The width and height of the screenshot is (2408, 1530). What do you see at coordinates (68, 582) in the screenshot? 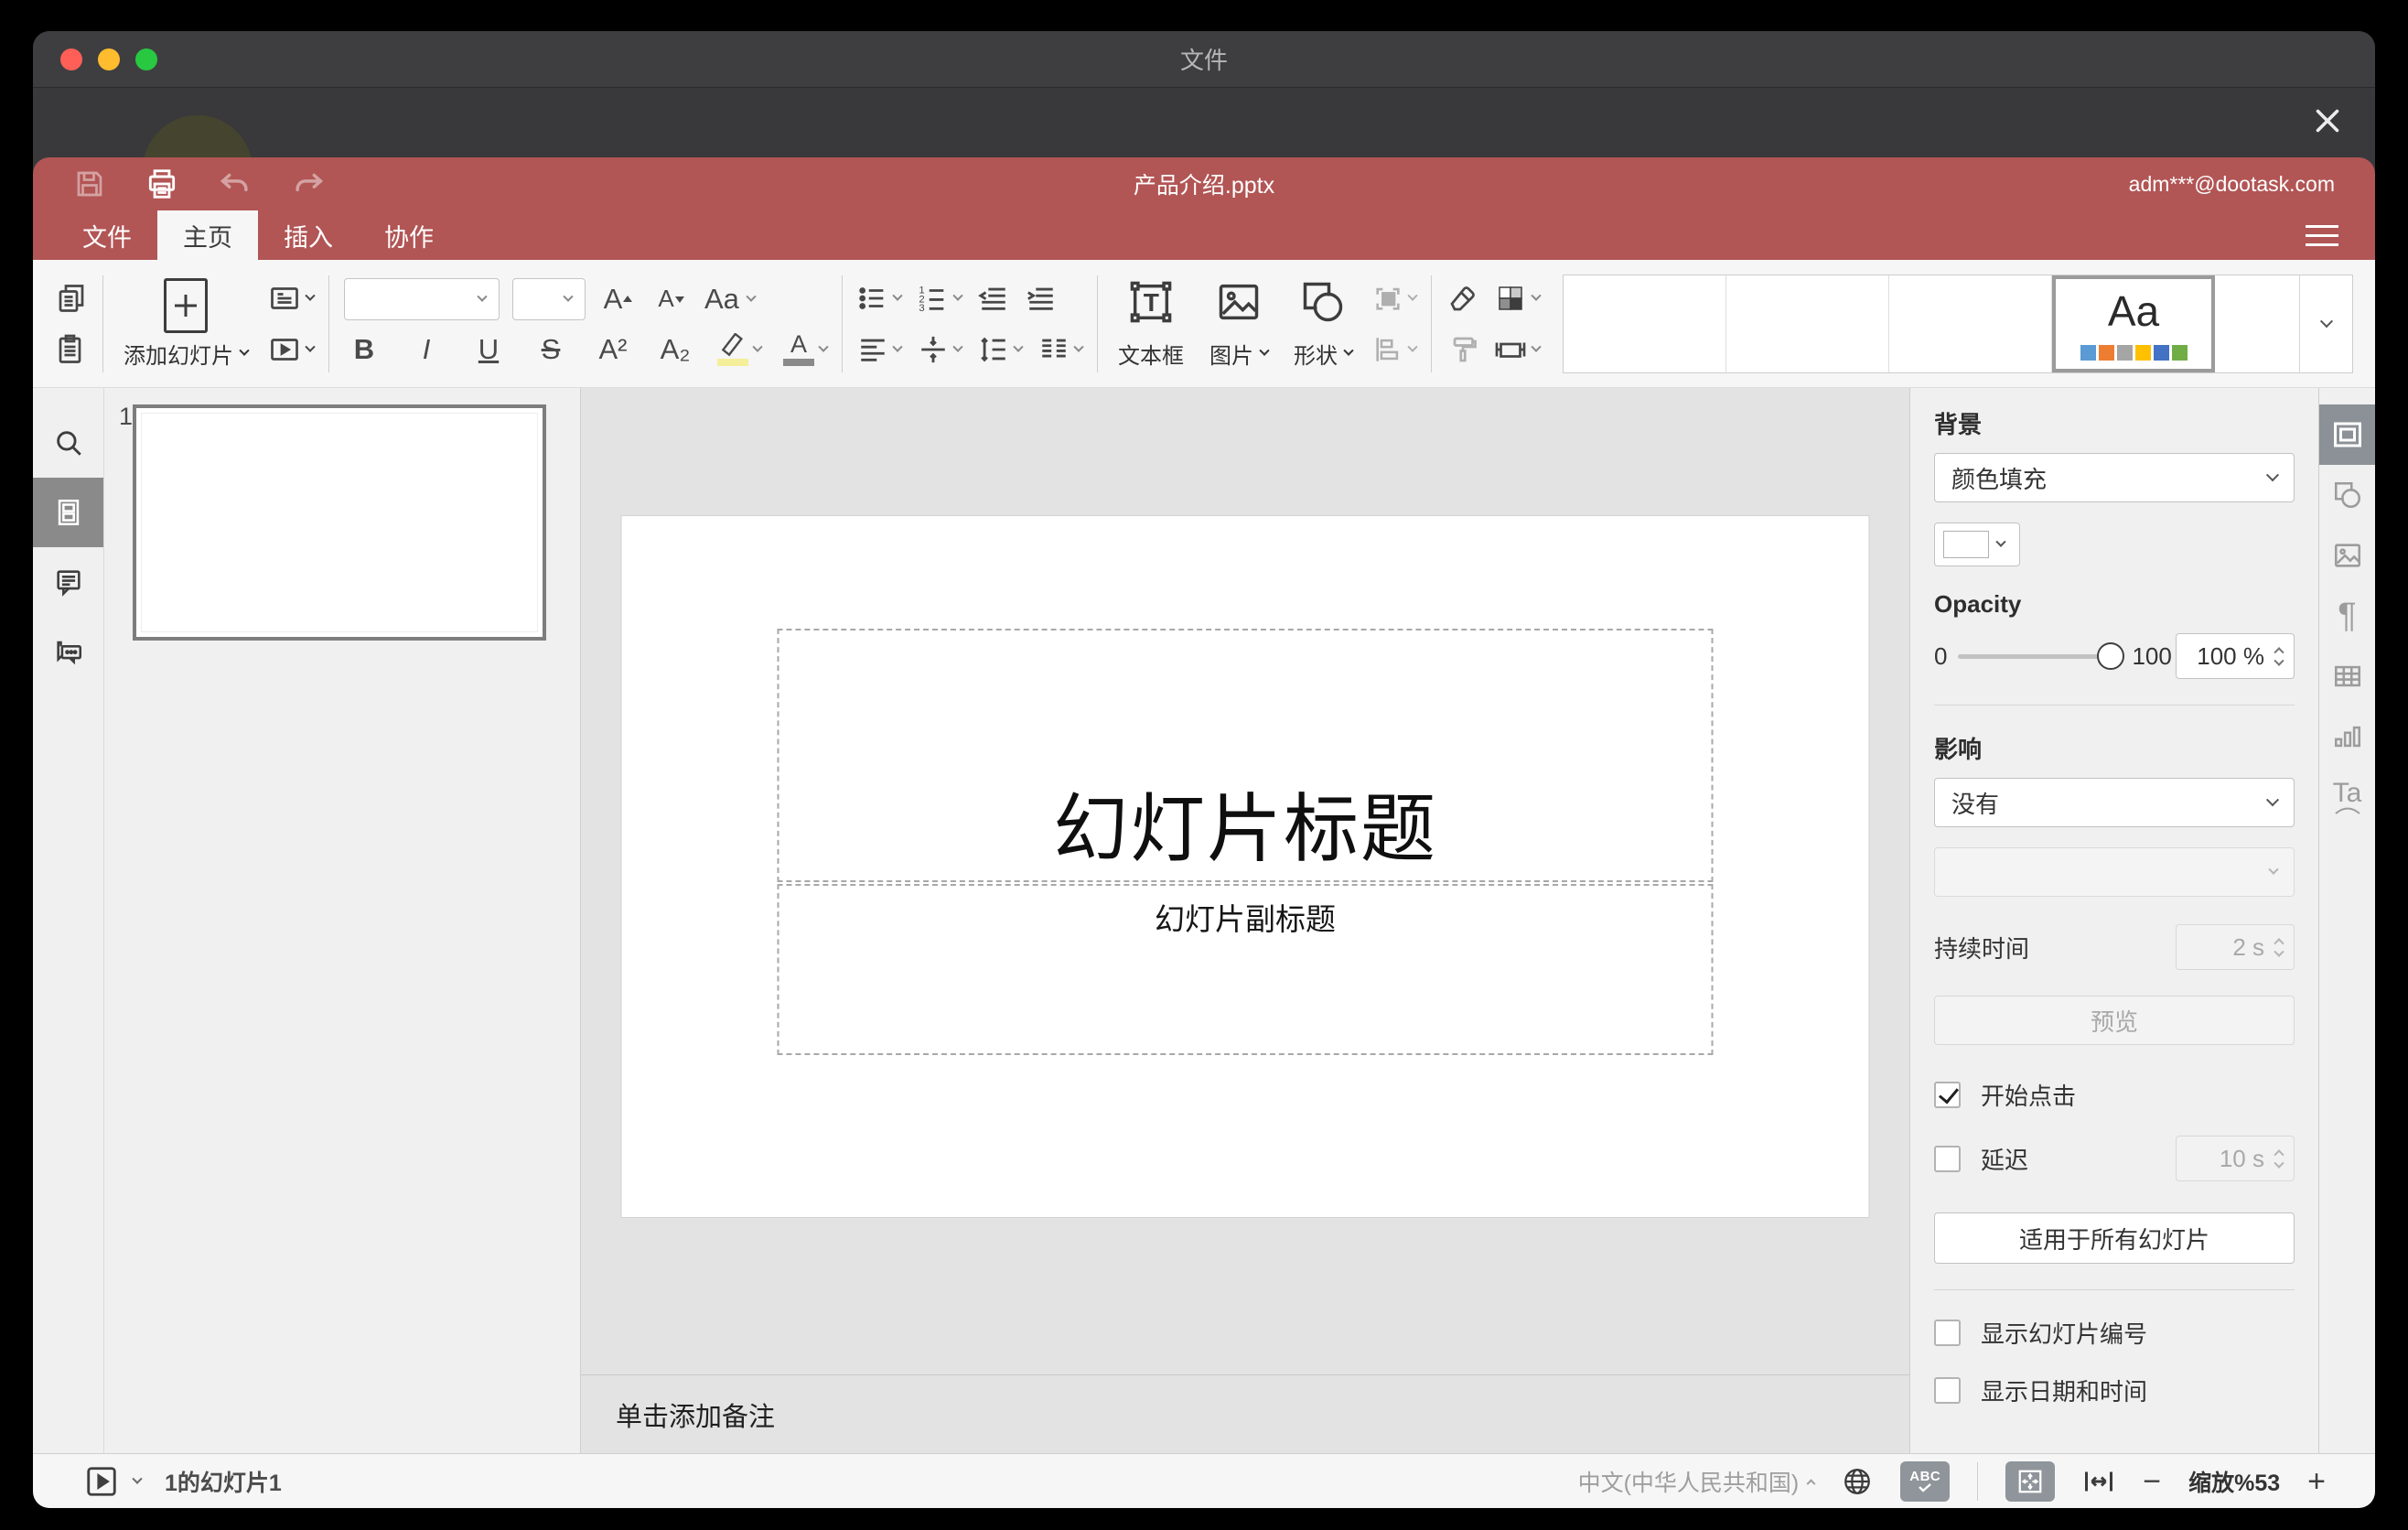
I see `sidebar-item-comments` at bounding box center [68, 582].